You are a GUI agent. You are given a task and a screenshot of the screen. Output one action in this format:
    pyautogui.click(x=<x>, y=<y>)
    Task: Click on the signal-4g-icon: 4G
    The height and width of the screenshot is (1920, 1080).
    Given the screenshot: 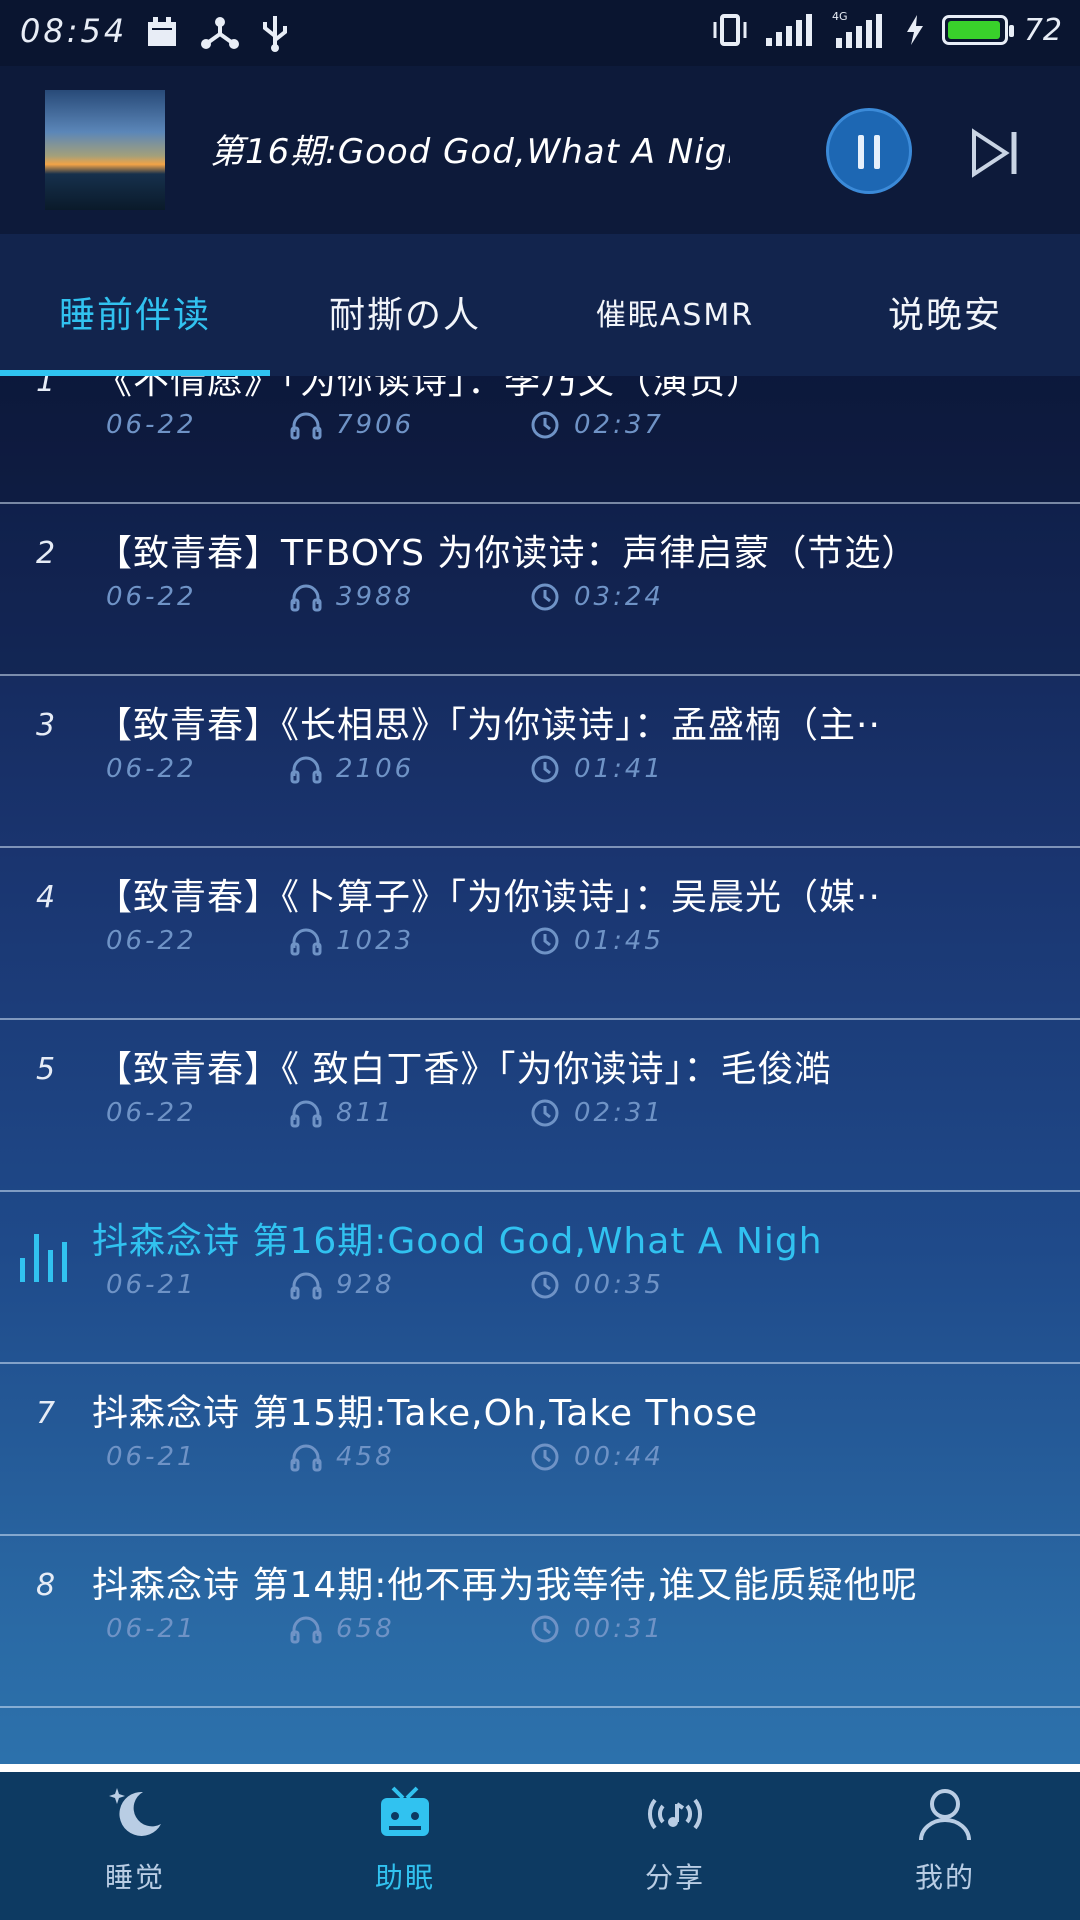 What is the action you would take?
    pyautogui.click(x=857, y=29)
    